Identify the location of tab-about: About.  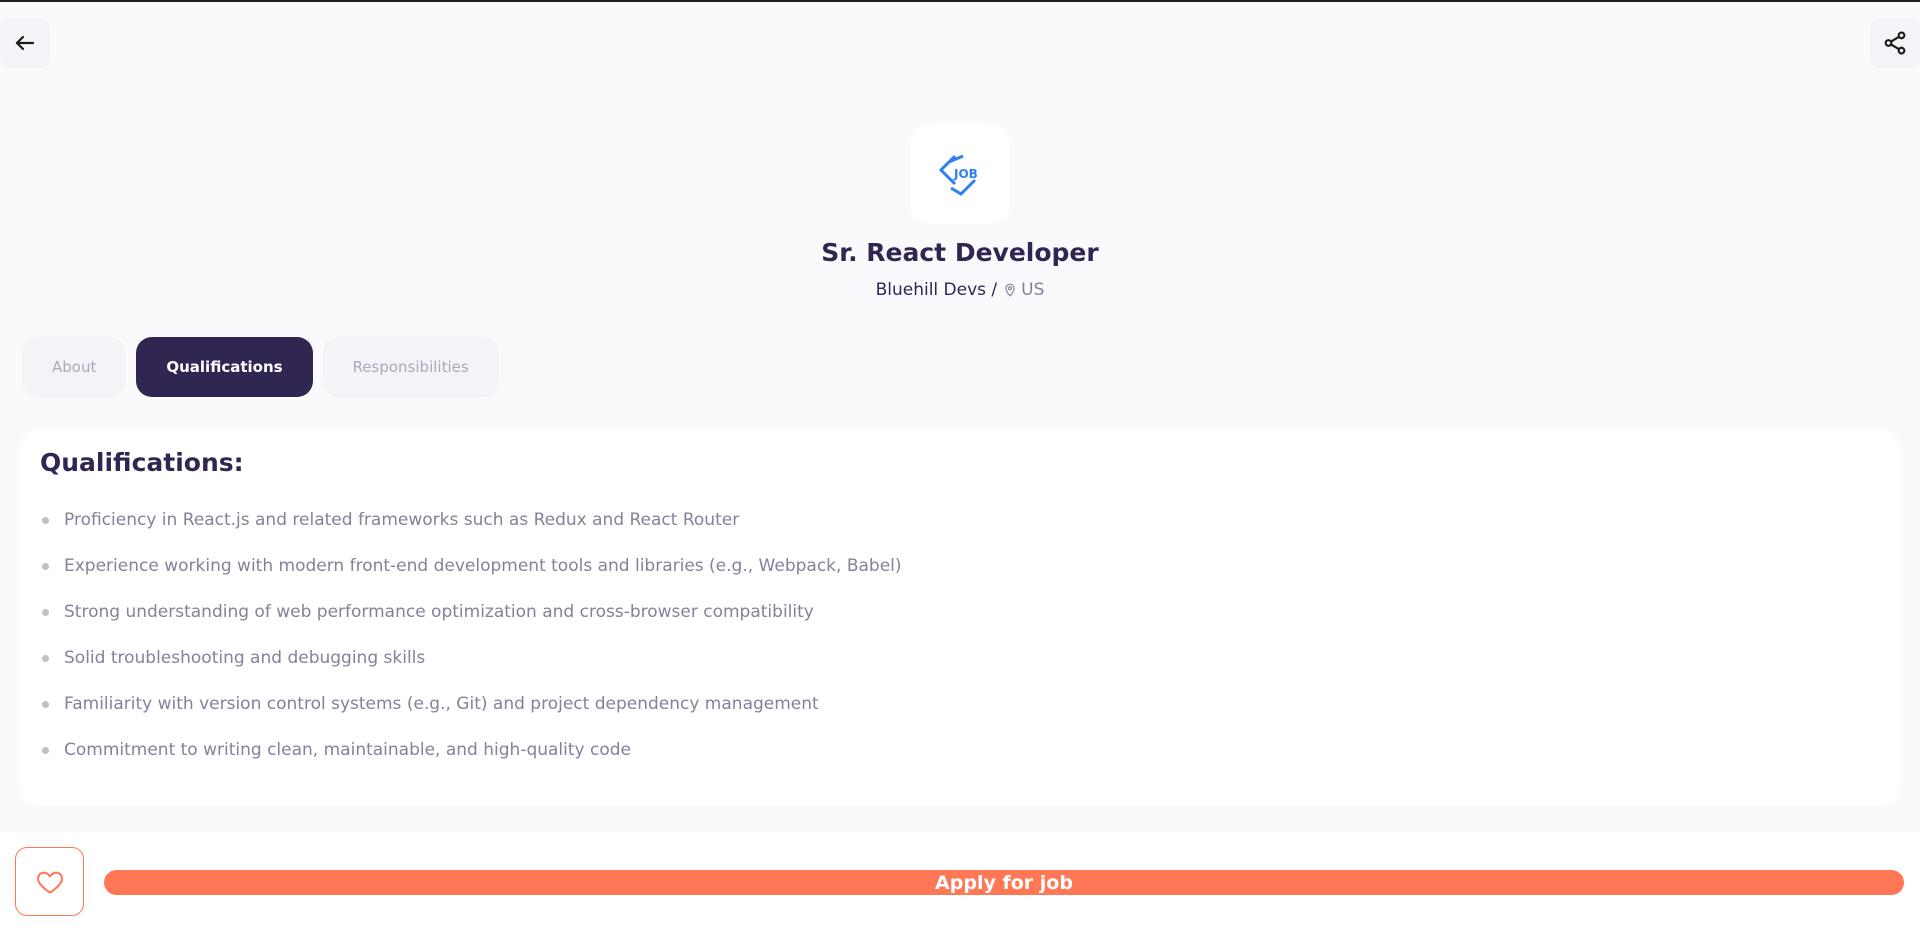
(74, 367).